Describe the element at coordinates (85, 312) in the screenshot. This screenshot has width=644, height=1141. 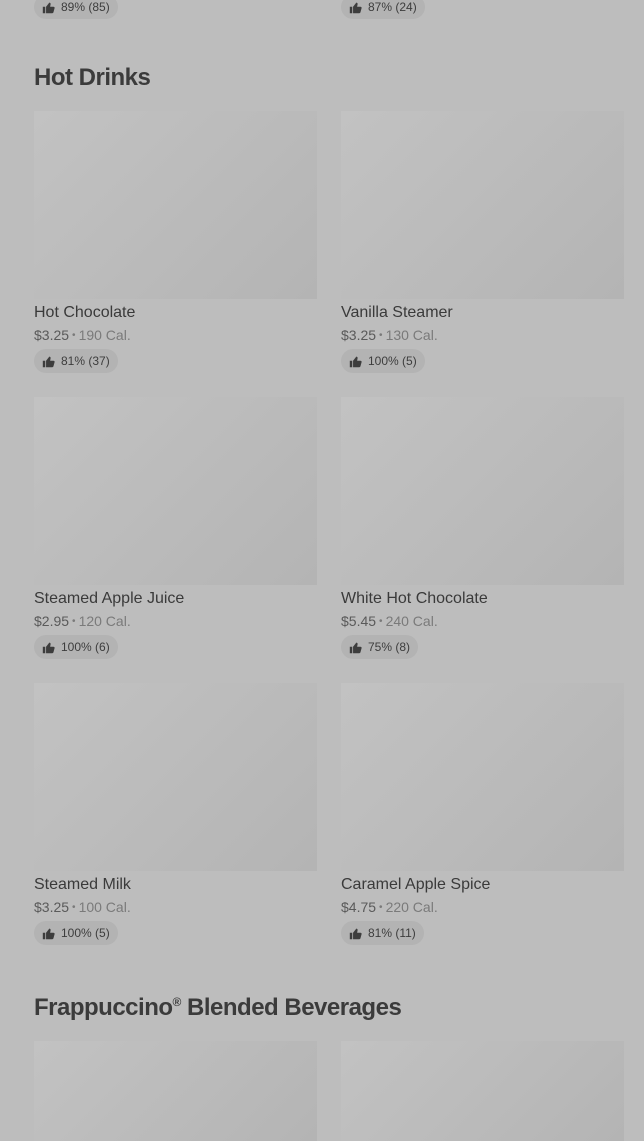
I see `item-name: Hot Chocolate` at that location.